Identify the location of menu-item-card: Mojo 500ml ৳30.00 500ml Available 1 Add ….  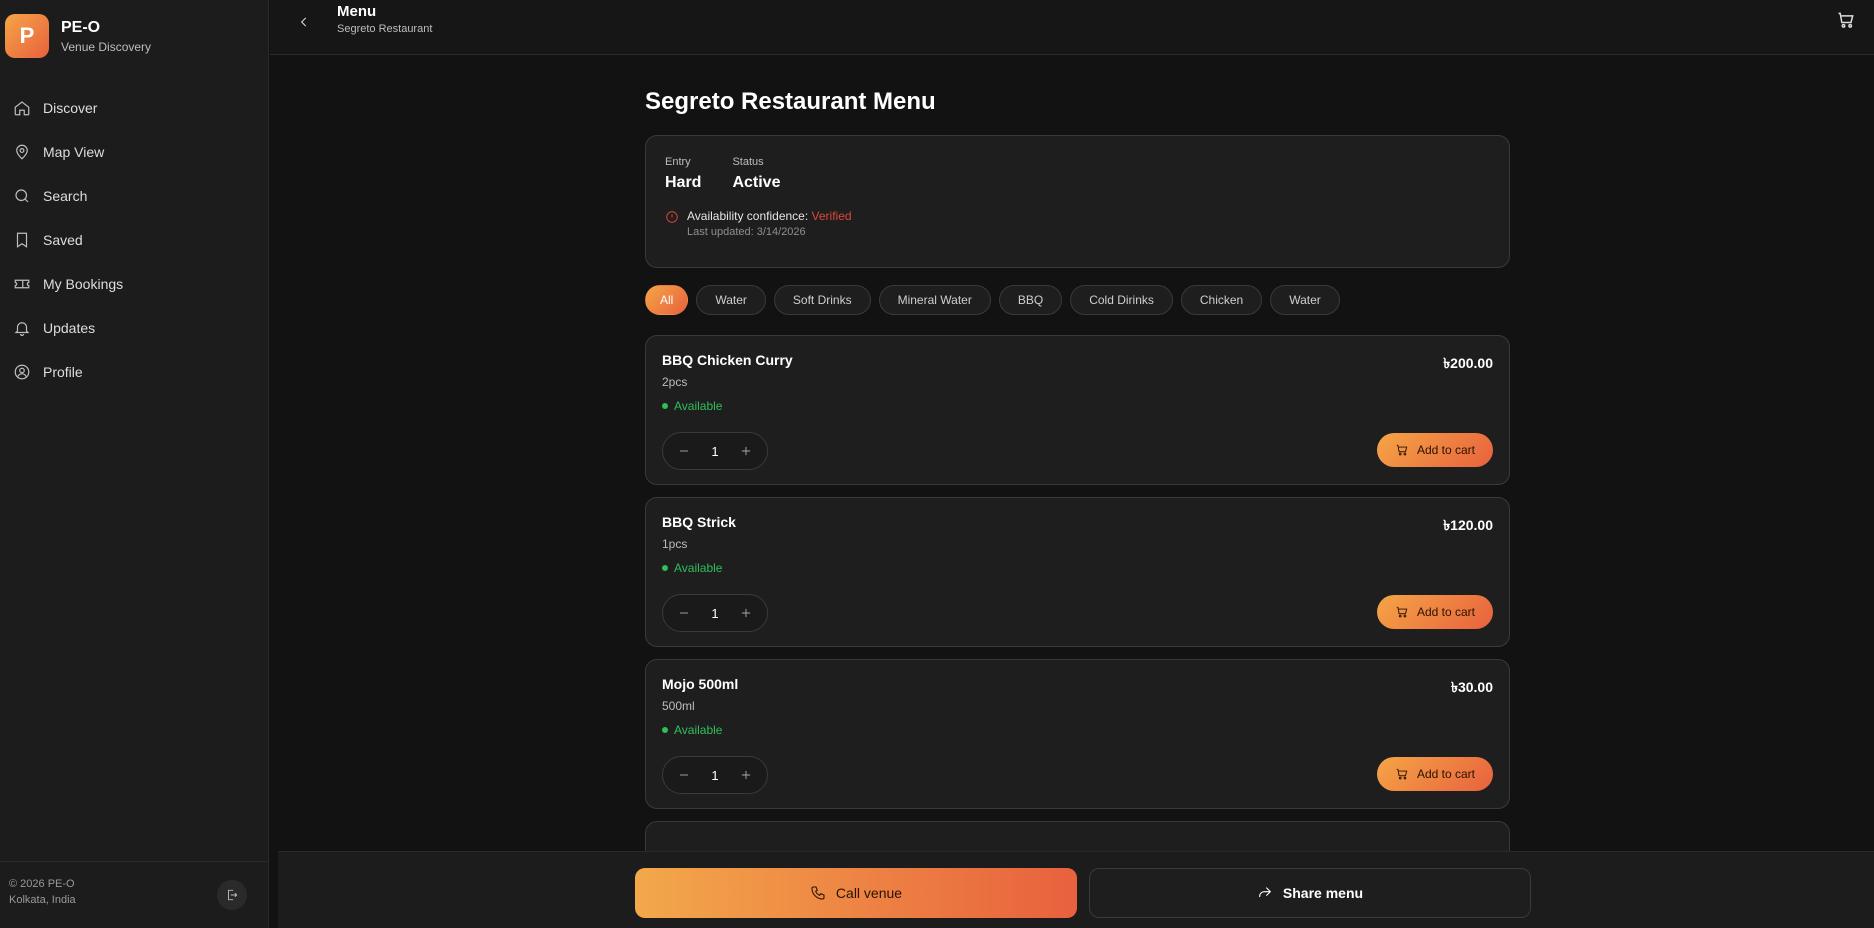
(1077, 734).